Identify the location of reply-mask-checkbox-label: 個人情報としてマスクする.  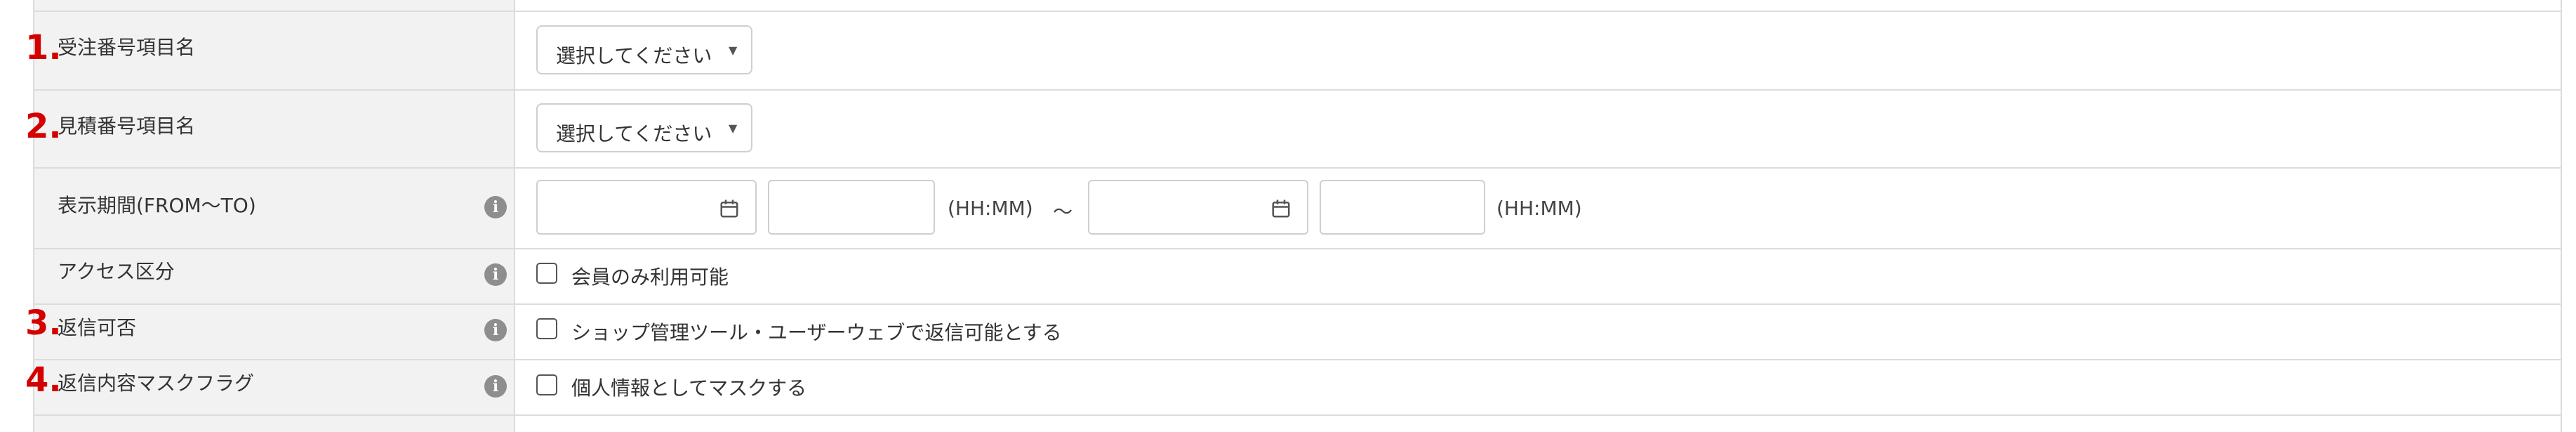
(689, 387).